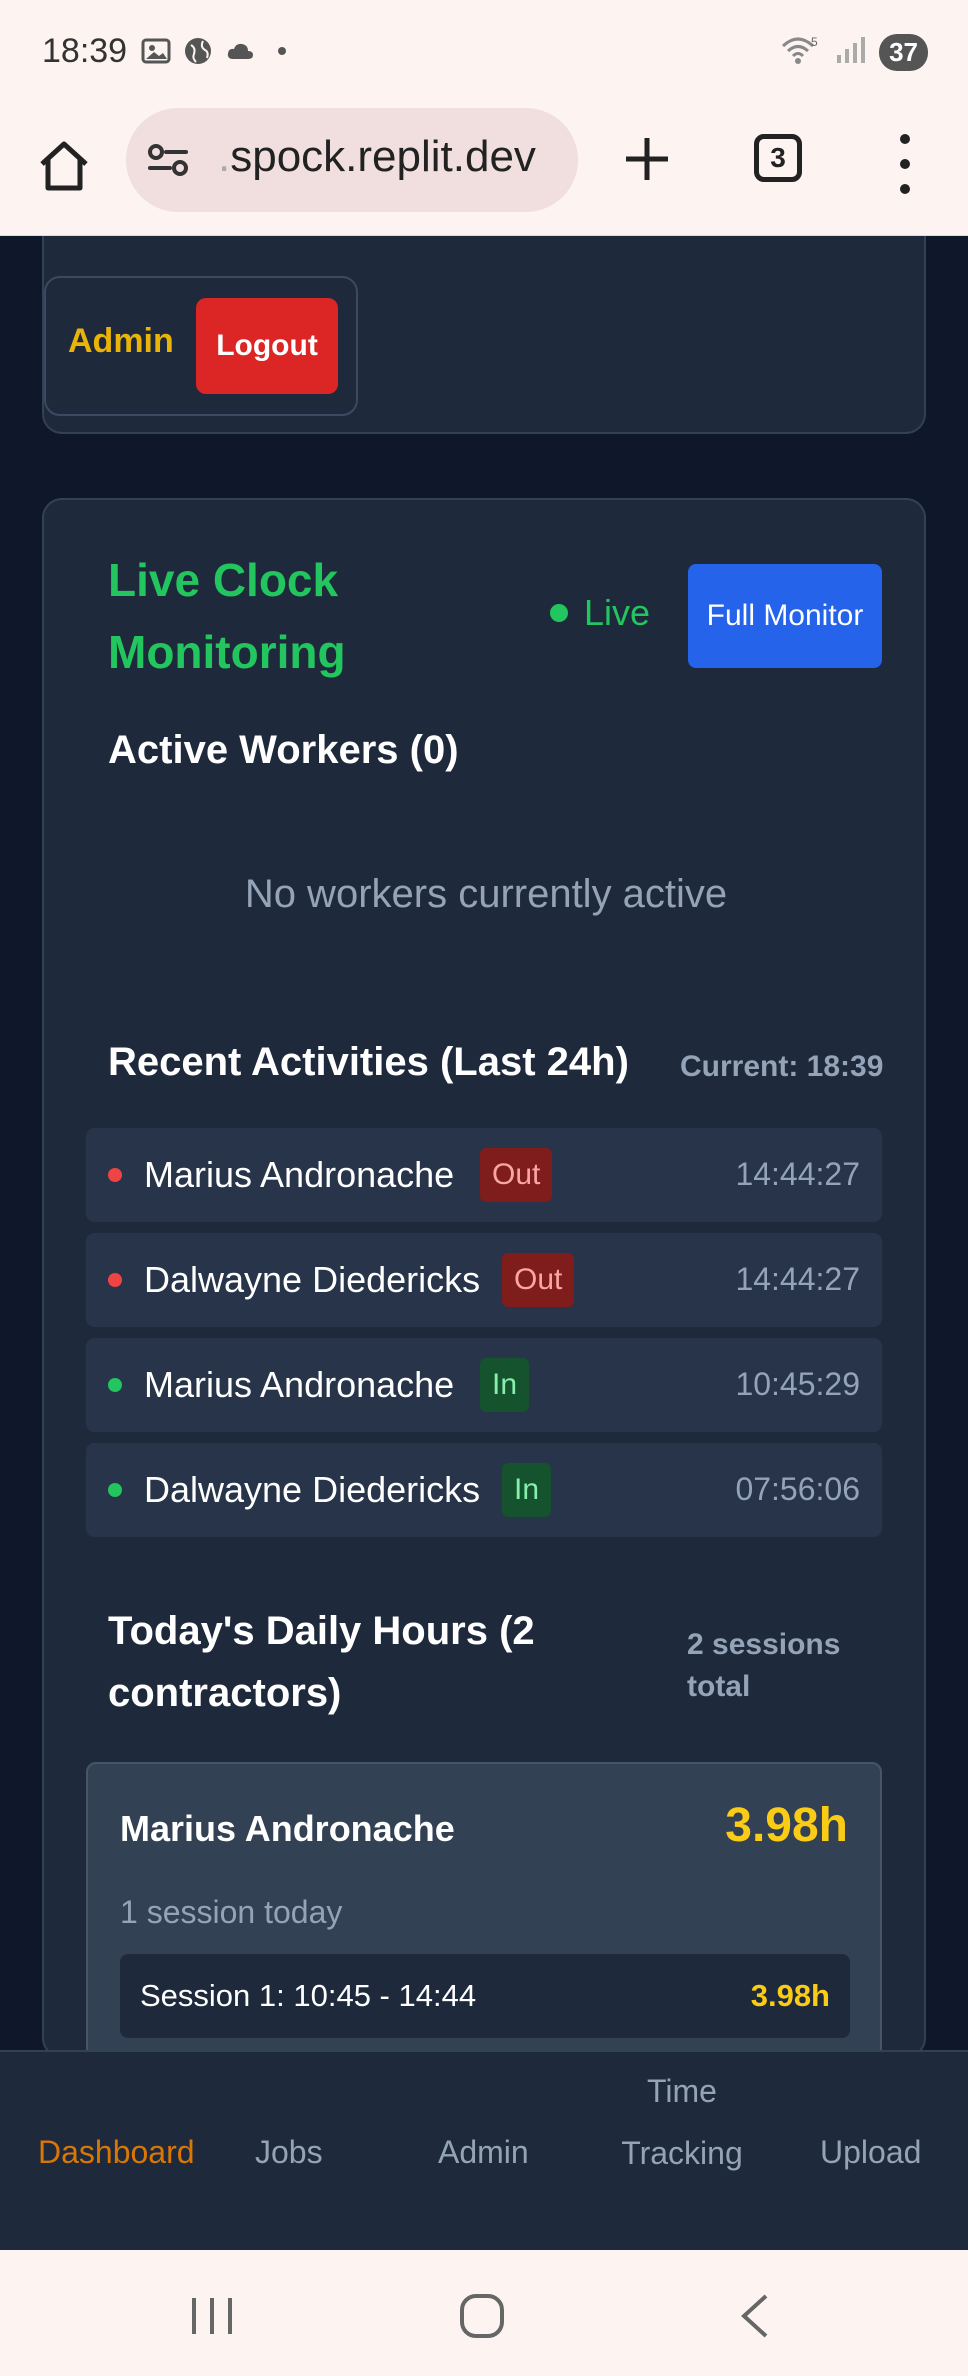 This screenshot has height=2376, width=968. I want to click on nav-dashboard: Dashboard, so click(116, 2152).